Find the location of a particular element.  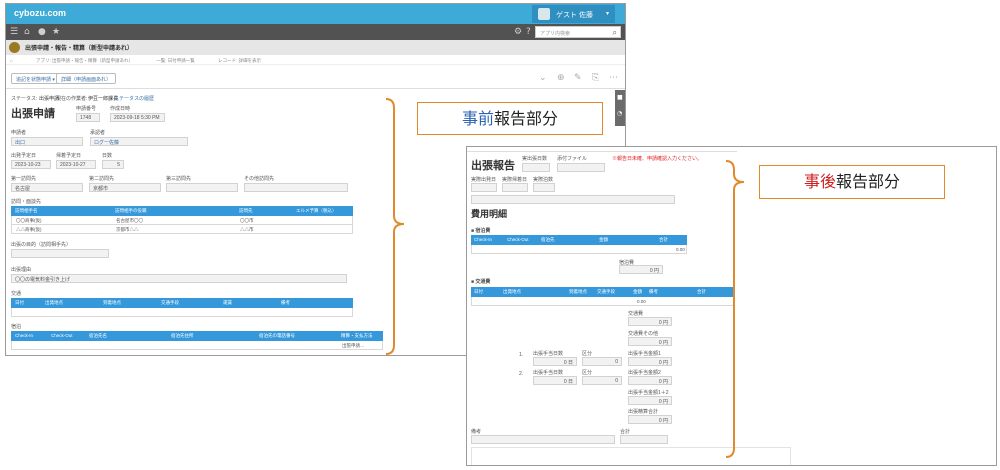

detail-button: 詳細（申請画面あれ） is located at coordinates (86, 78).